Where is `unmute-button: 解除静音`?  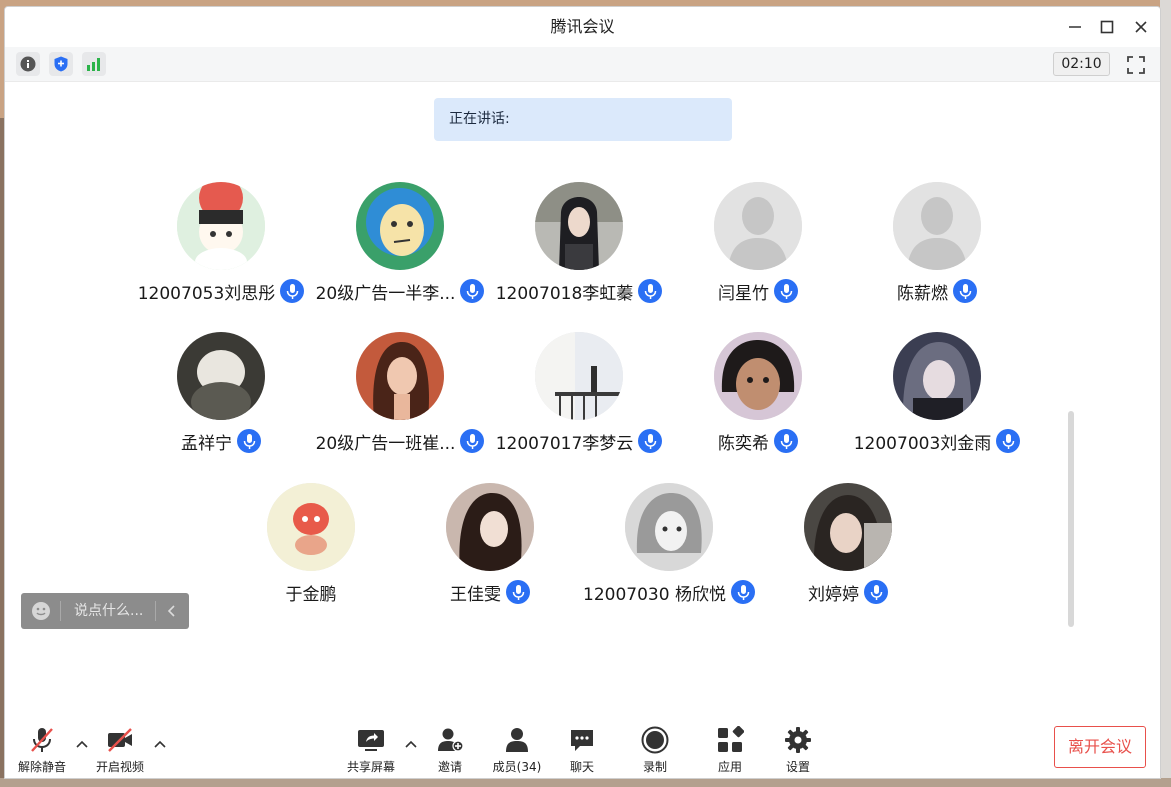
unmute-button: 解除静音 is located at coordinates (42, 749).